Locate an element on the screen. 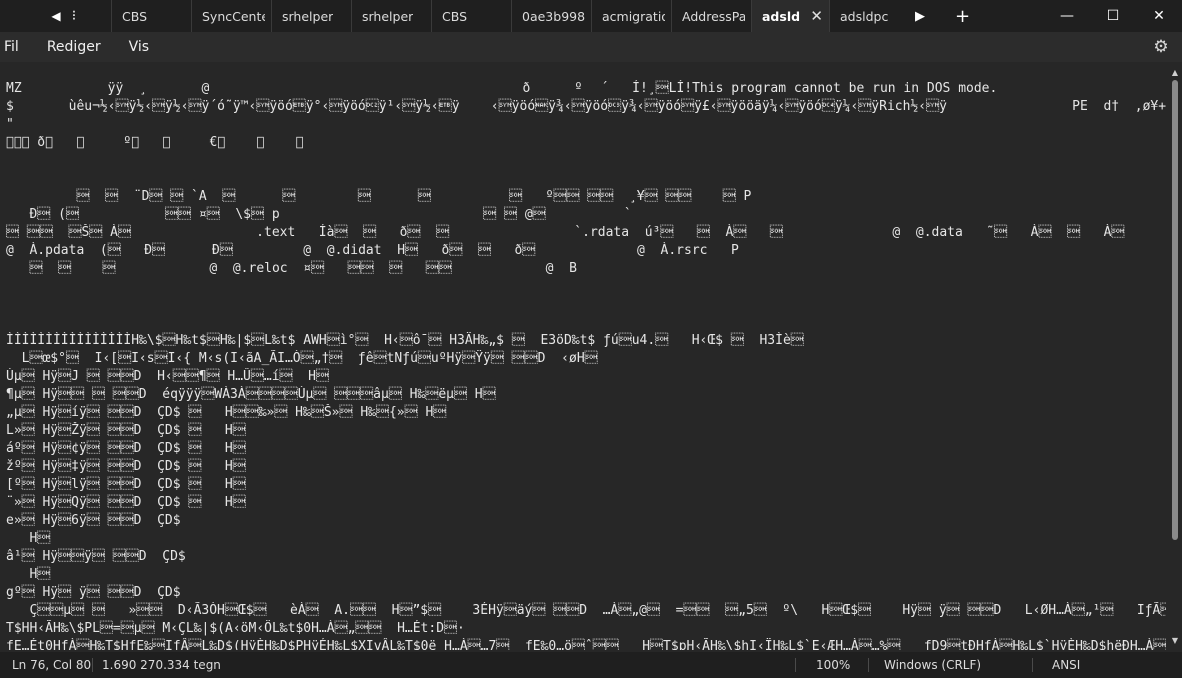 This screenshot has height=678, width=1182. character-count: 1.690 270.334 tegn is located at coordinates (161, 665).